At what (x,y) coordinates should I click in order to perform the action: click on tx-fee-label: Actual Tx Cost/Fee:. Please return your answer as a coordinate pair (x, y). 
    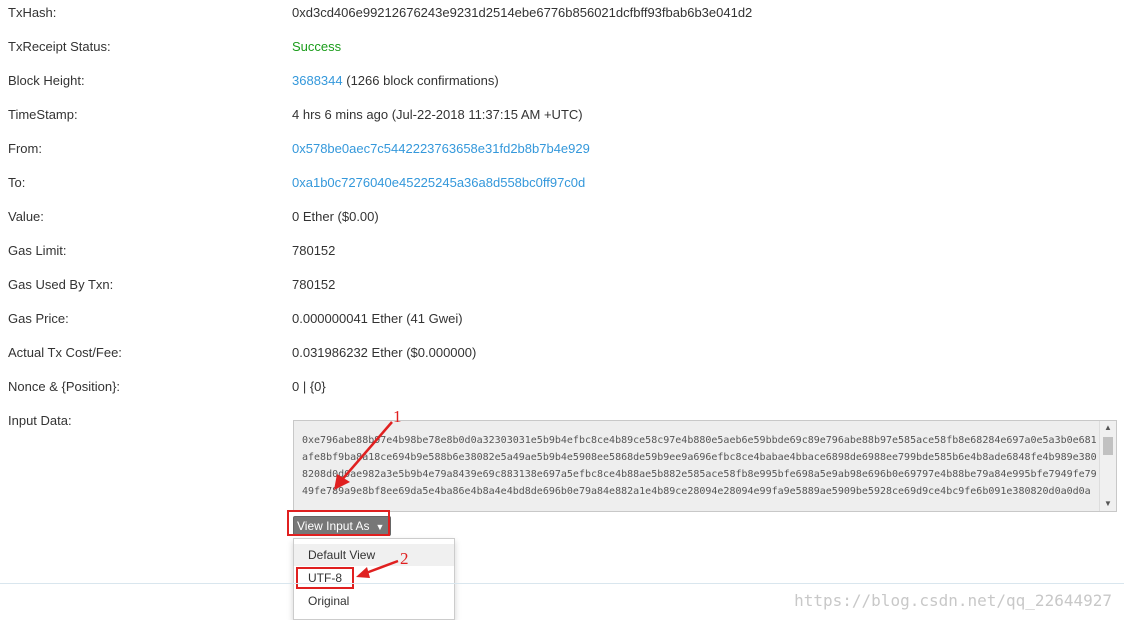
    Looking at the image, I should click on (65, 352).